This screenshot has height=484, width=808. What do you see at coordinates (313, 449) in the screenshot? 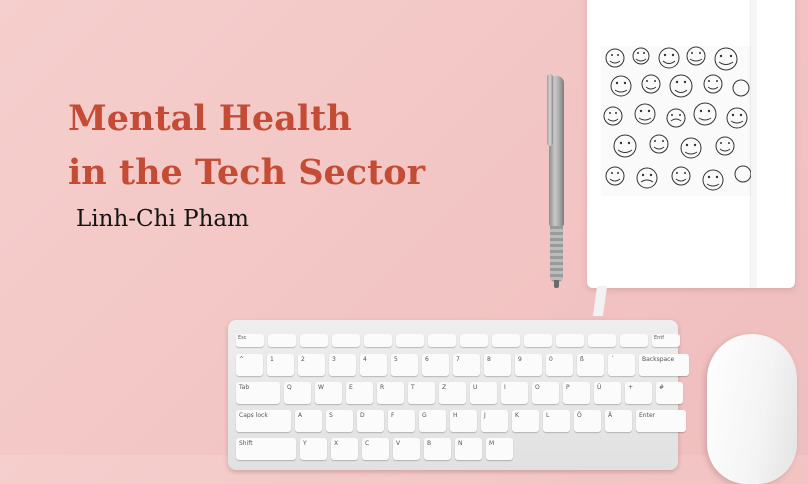
I see `keyboard-key: Y` at bounding box center [313, 449].